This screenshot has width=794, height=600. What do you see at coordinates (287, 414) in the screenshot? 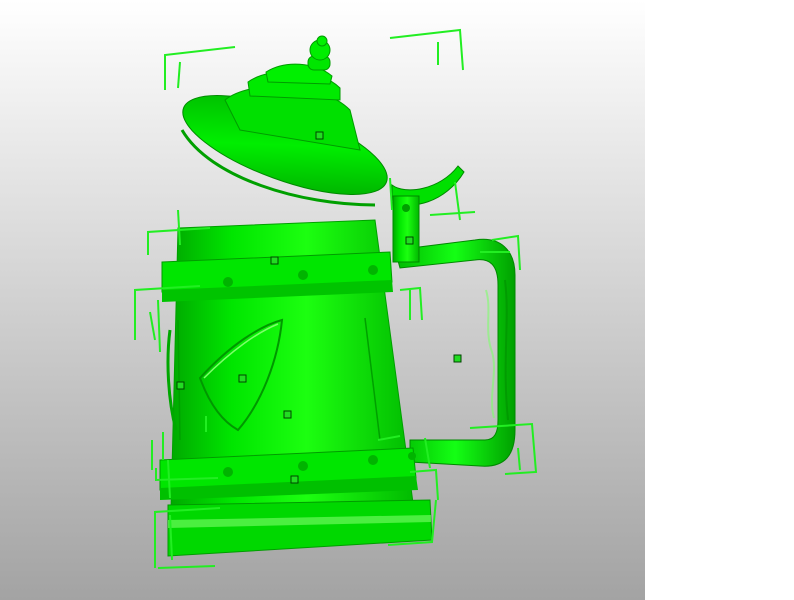
I see `pivot-handle-body` at bounding box center [287, 414].